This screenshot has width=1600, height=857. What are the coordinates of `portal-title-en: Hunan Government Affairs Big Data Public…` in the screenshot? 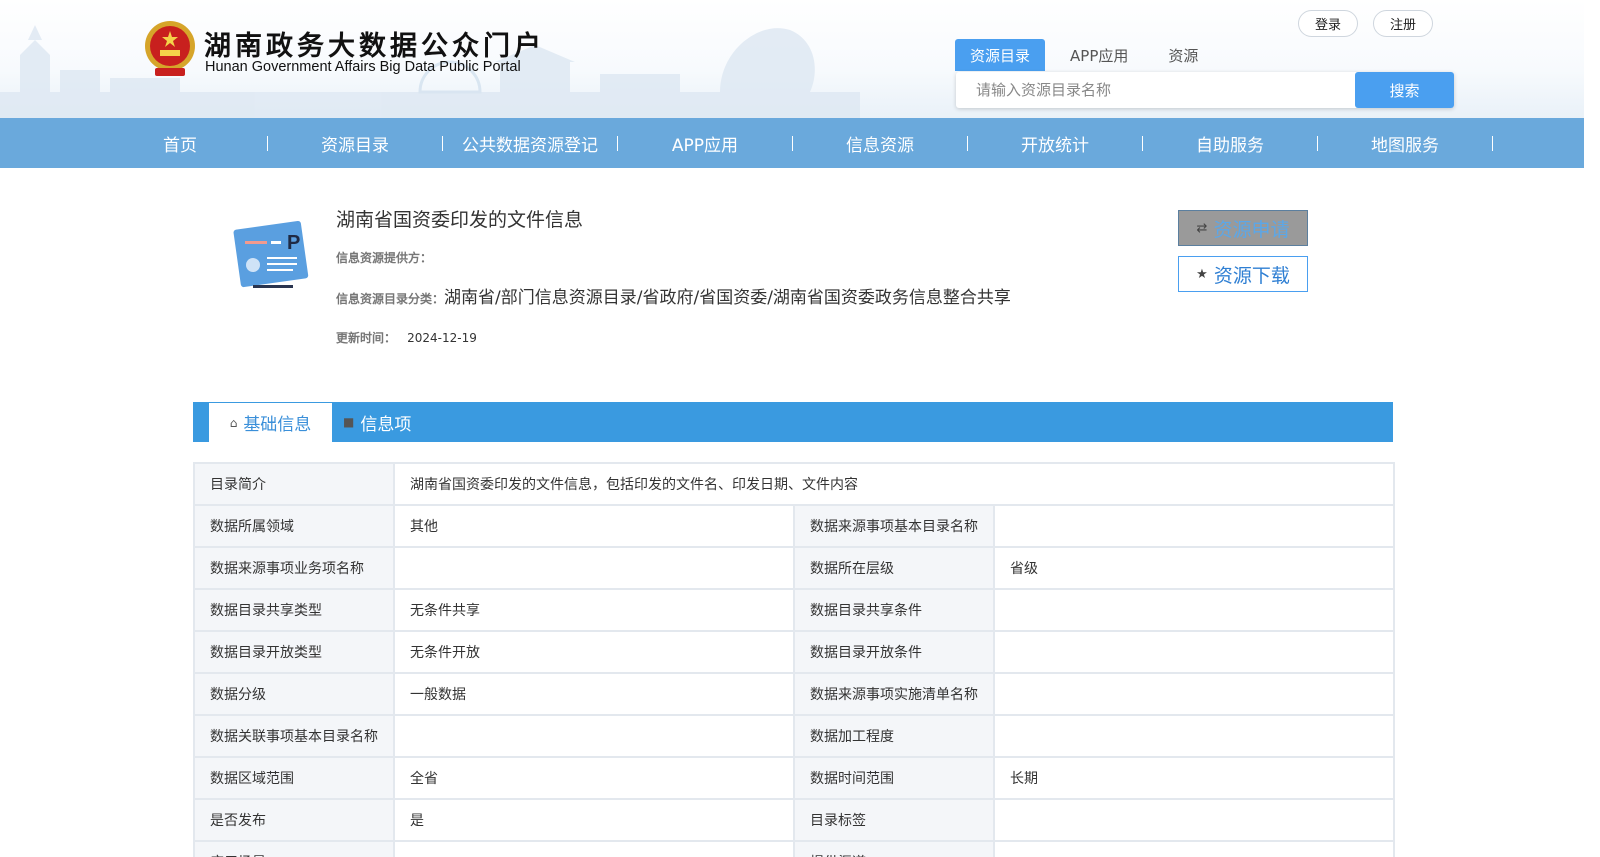 It's located at (363, 67).